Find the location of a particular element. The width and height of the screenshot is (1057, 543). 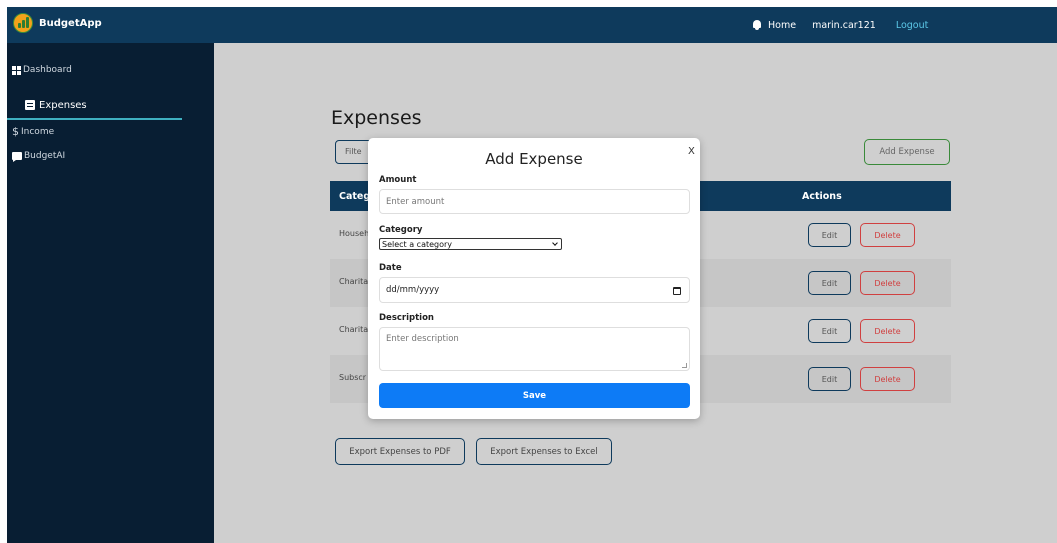

description-placeholder: Enter description is located at coordinates (422, 339).